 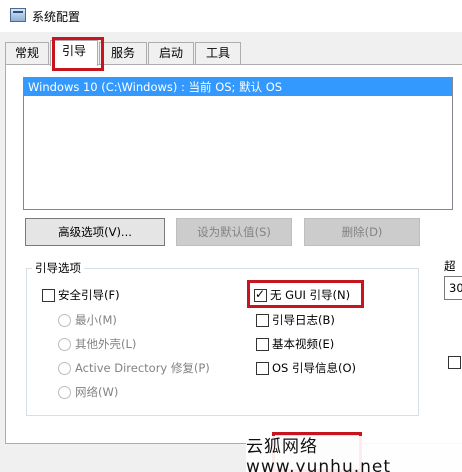 What do you see at coordinates (48, 295) in the screenshot?
I see `safe-boot-check-box` at bounding box center [48, 295].